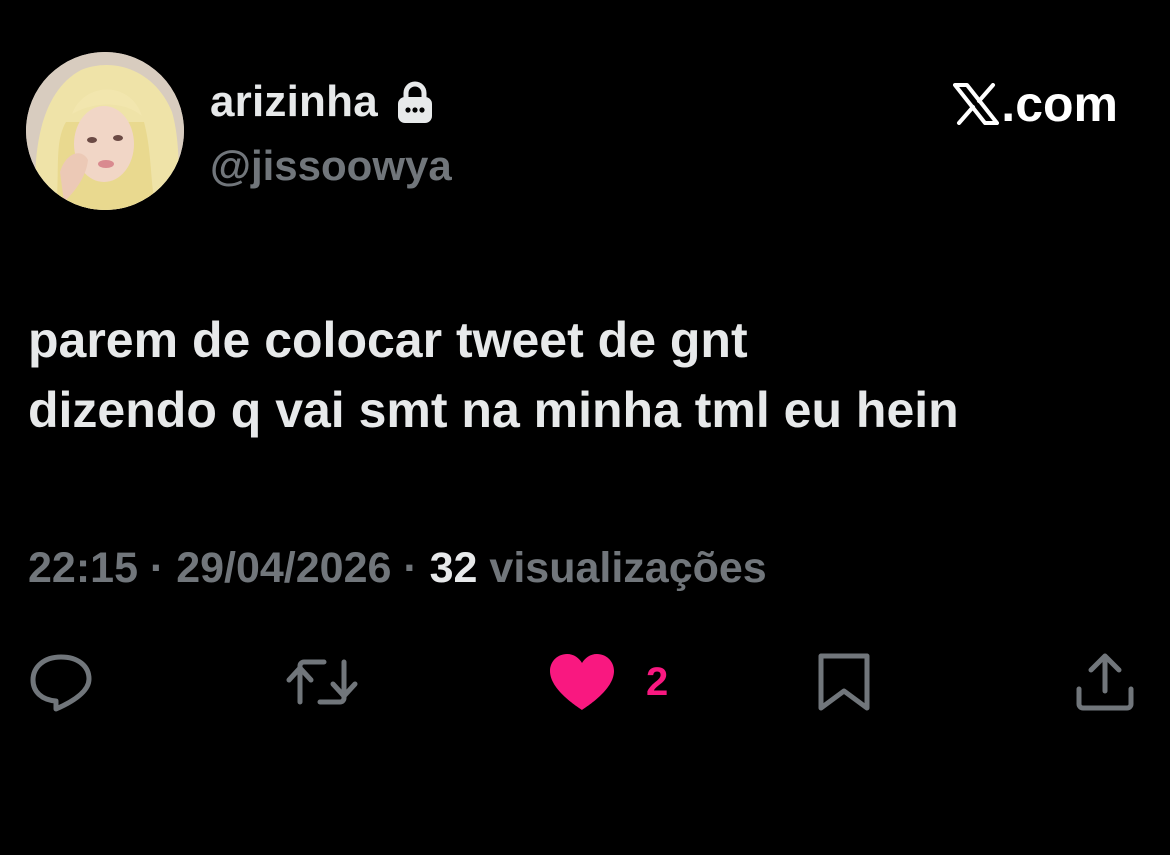 This screenshot has height=855, width=1170. What do you see at coordinates (976, 104) in the screenshot?
I see `x-logo-icon` at bounding box center [976, 104].